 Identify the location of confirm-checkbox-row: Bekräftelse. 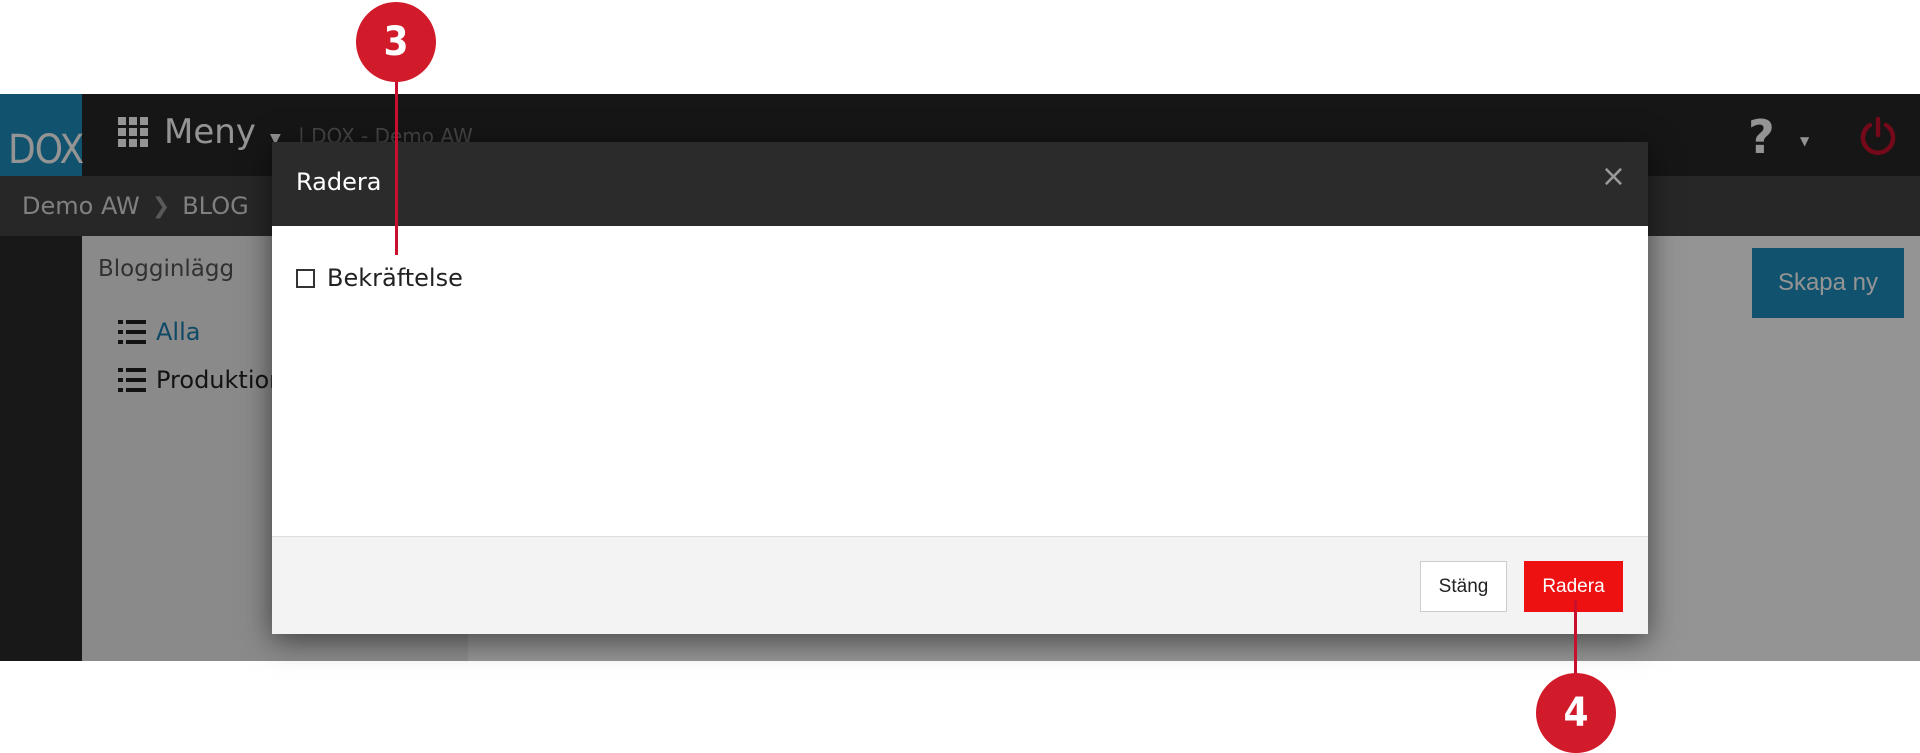
(379, 278).